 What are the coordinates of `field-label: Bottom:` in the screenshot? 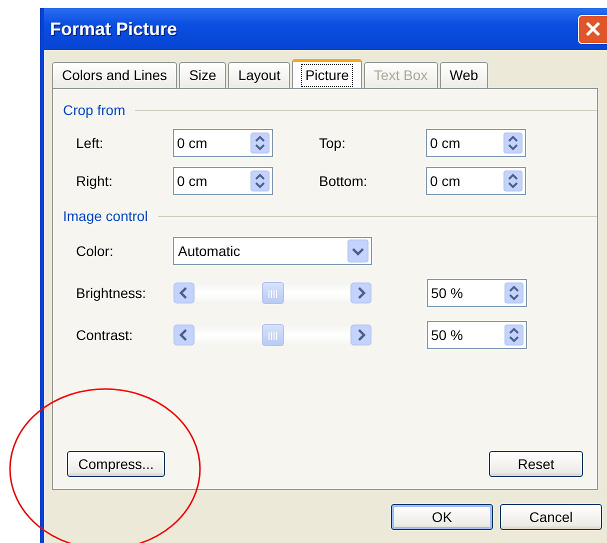 It's located at (343, 181).